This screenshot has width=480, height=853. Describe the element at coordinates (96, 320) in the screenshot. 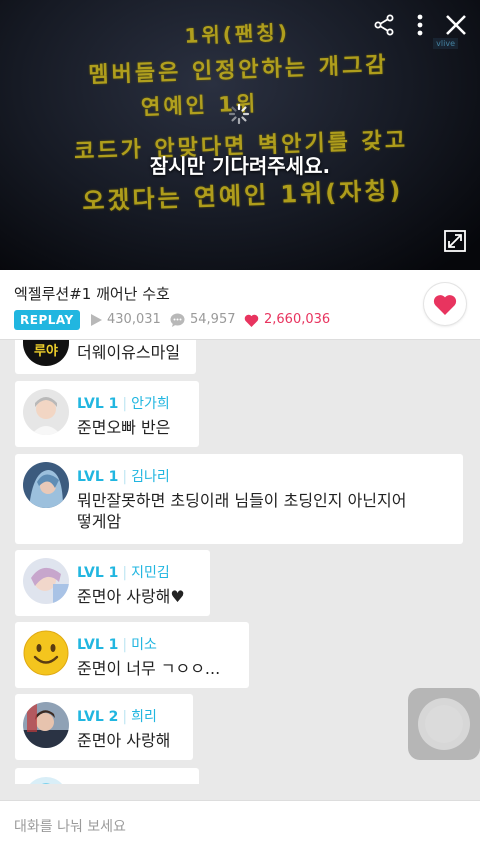

I see `play-icon` at that location.